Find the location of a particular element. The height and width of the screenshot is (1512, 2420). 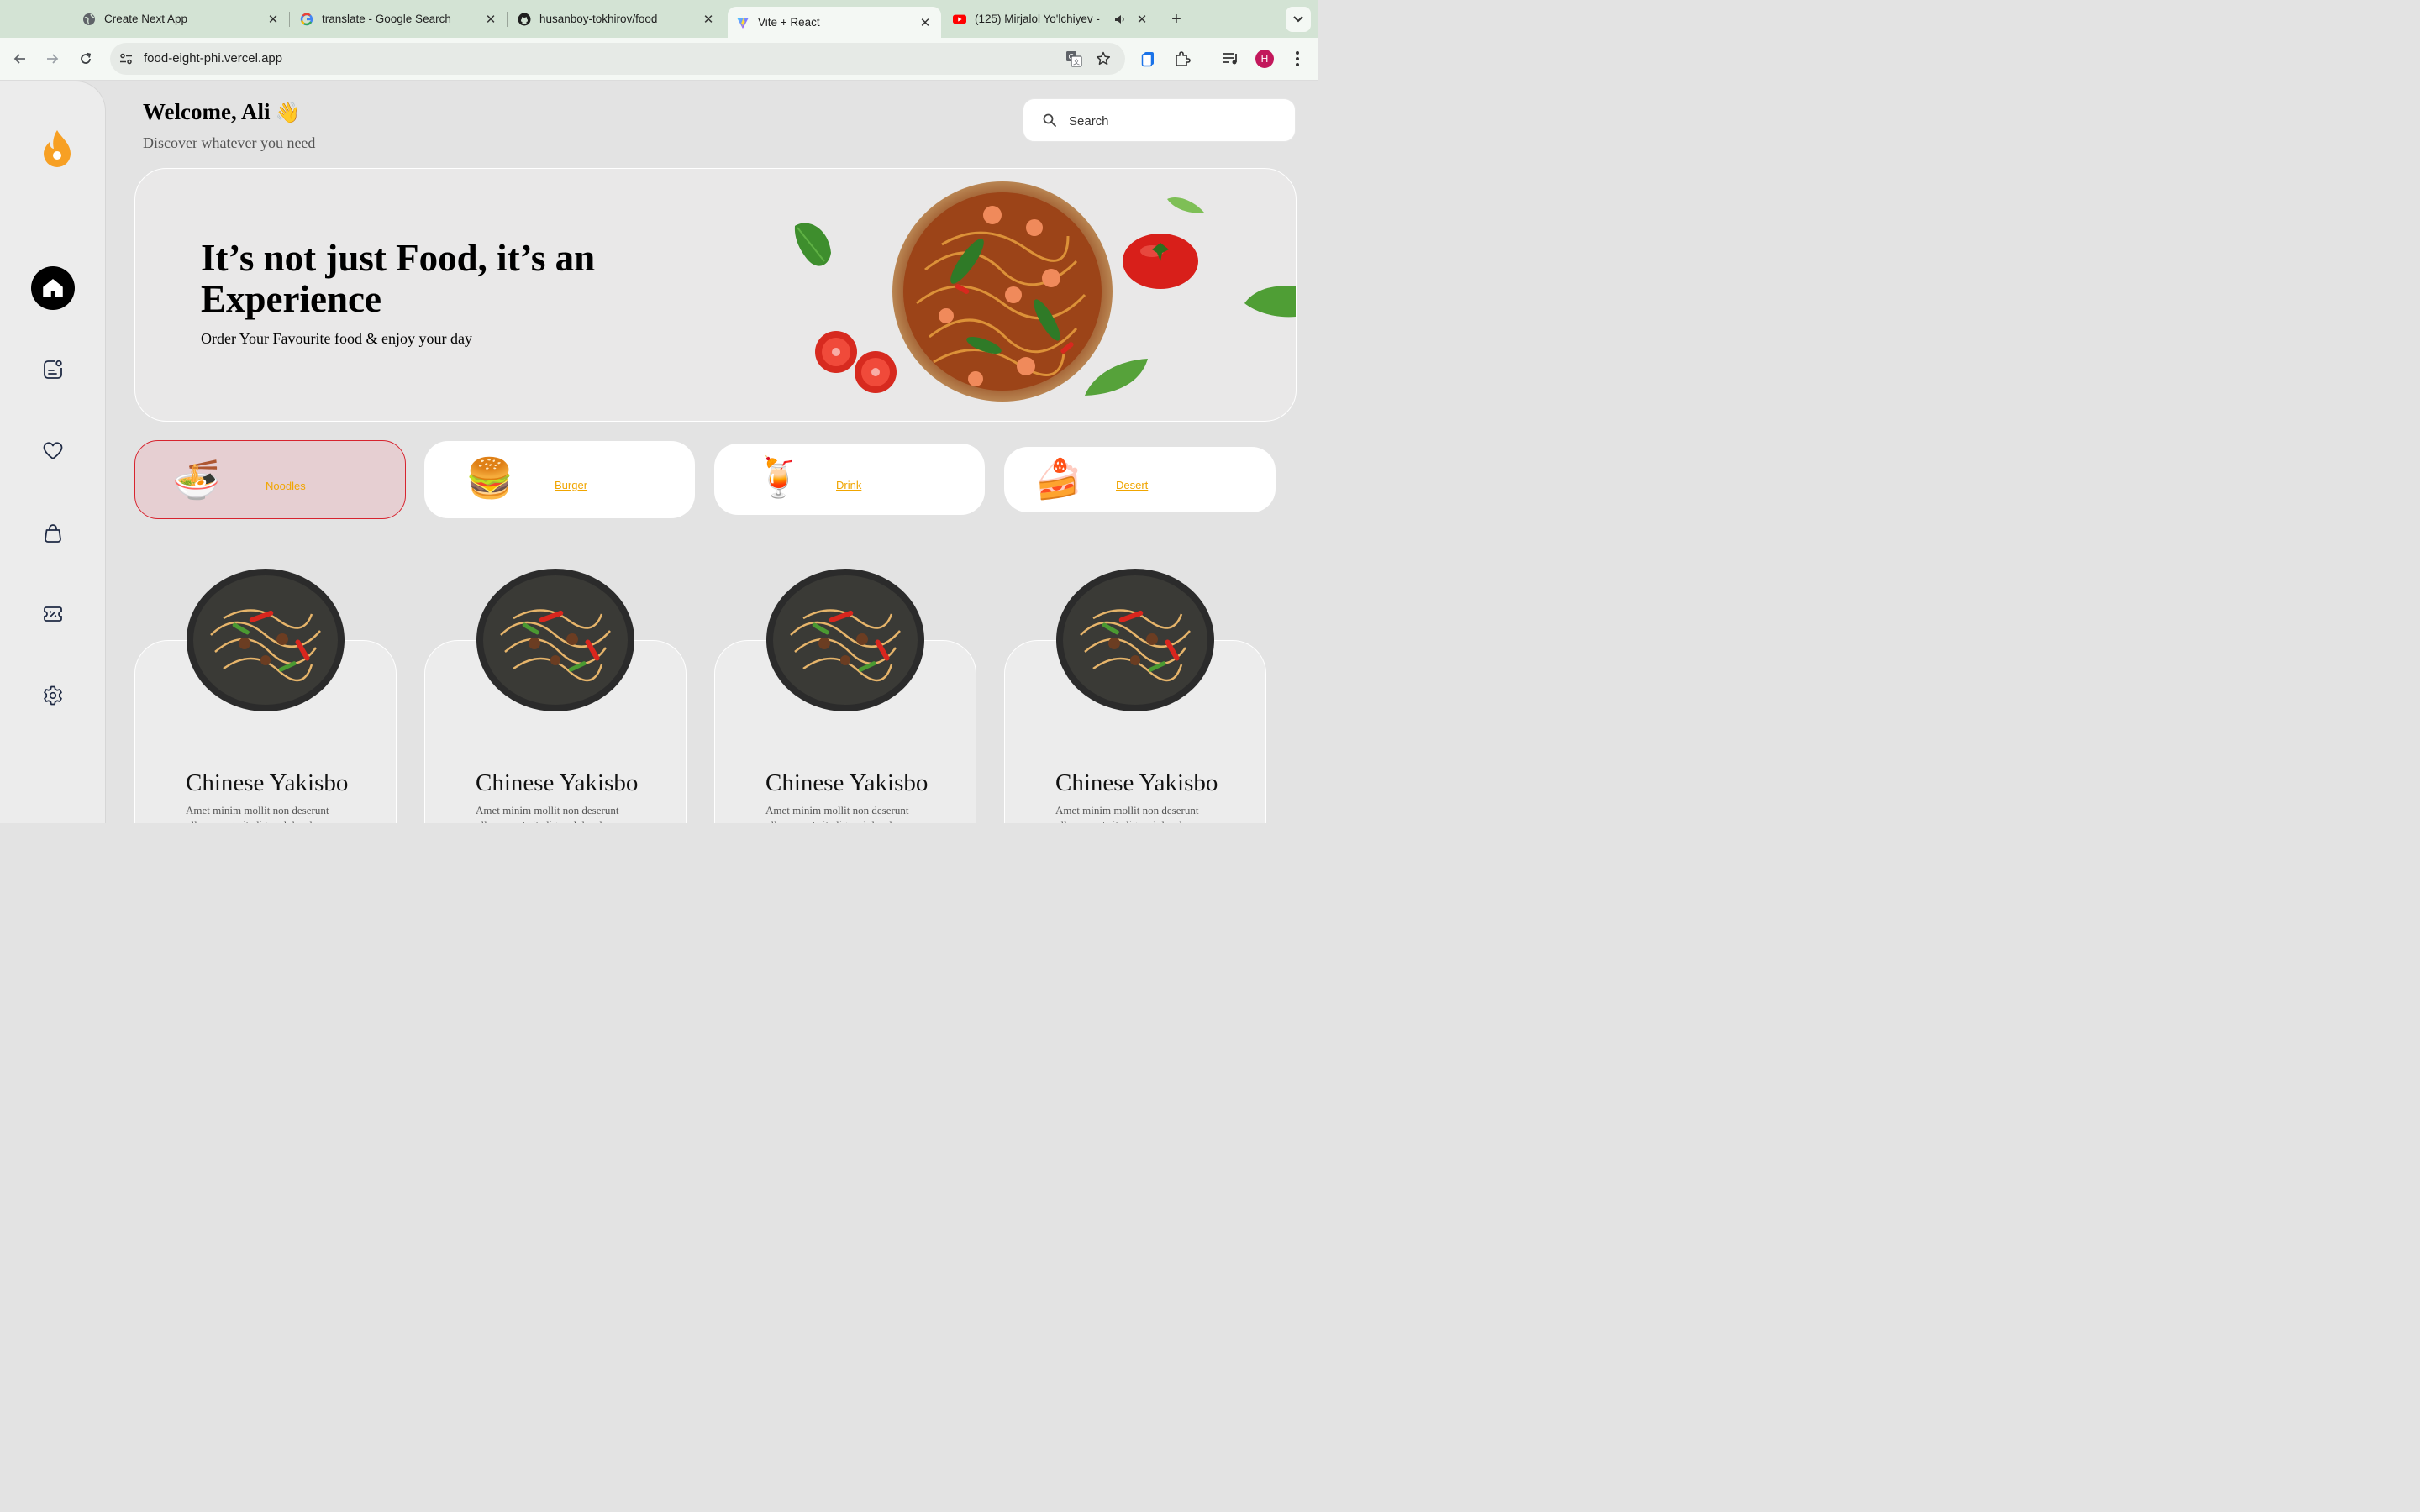

vite-icon is located at coordinates (743, 22).